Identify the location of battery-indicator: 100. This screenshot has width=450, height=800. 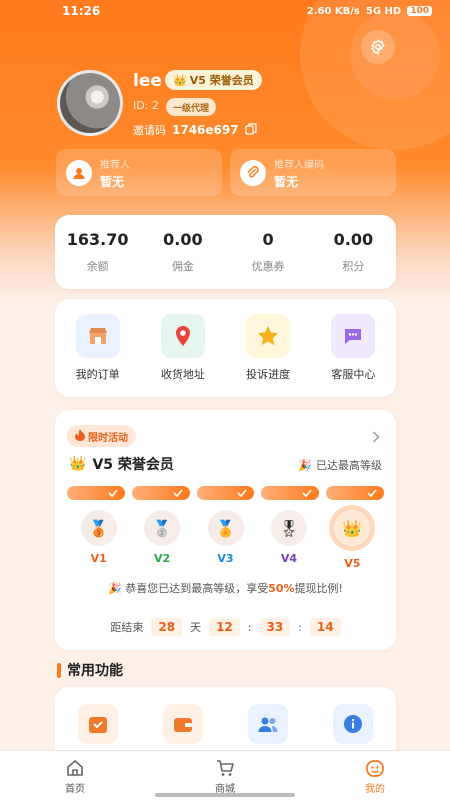
(419, 11).